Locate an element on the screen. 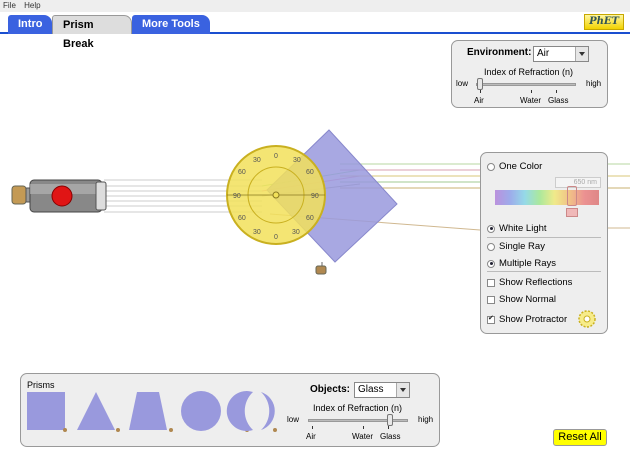 Image resolution: width=630 pixels, height=455 pixels. white-light-radio is located at coordinates (491, 228).